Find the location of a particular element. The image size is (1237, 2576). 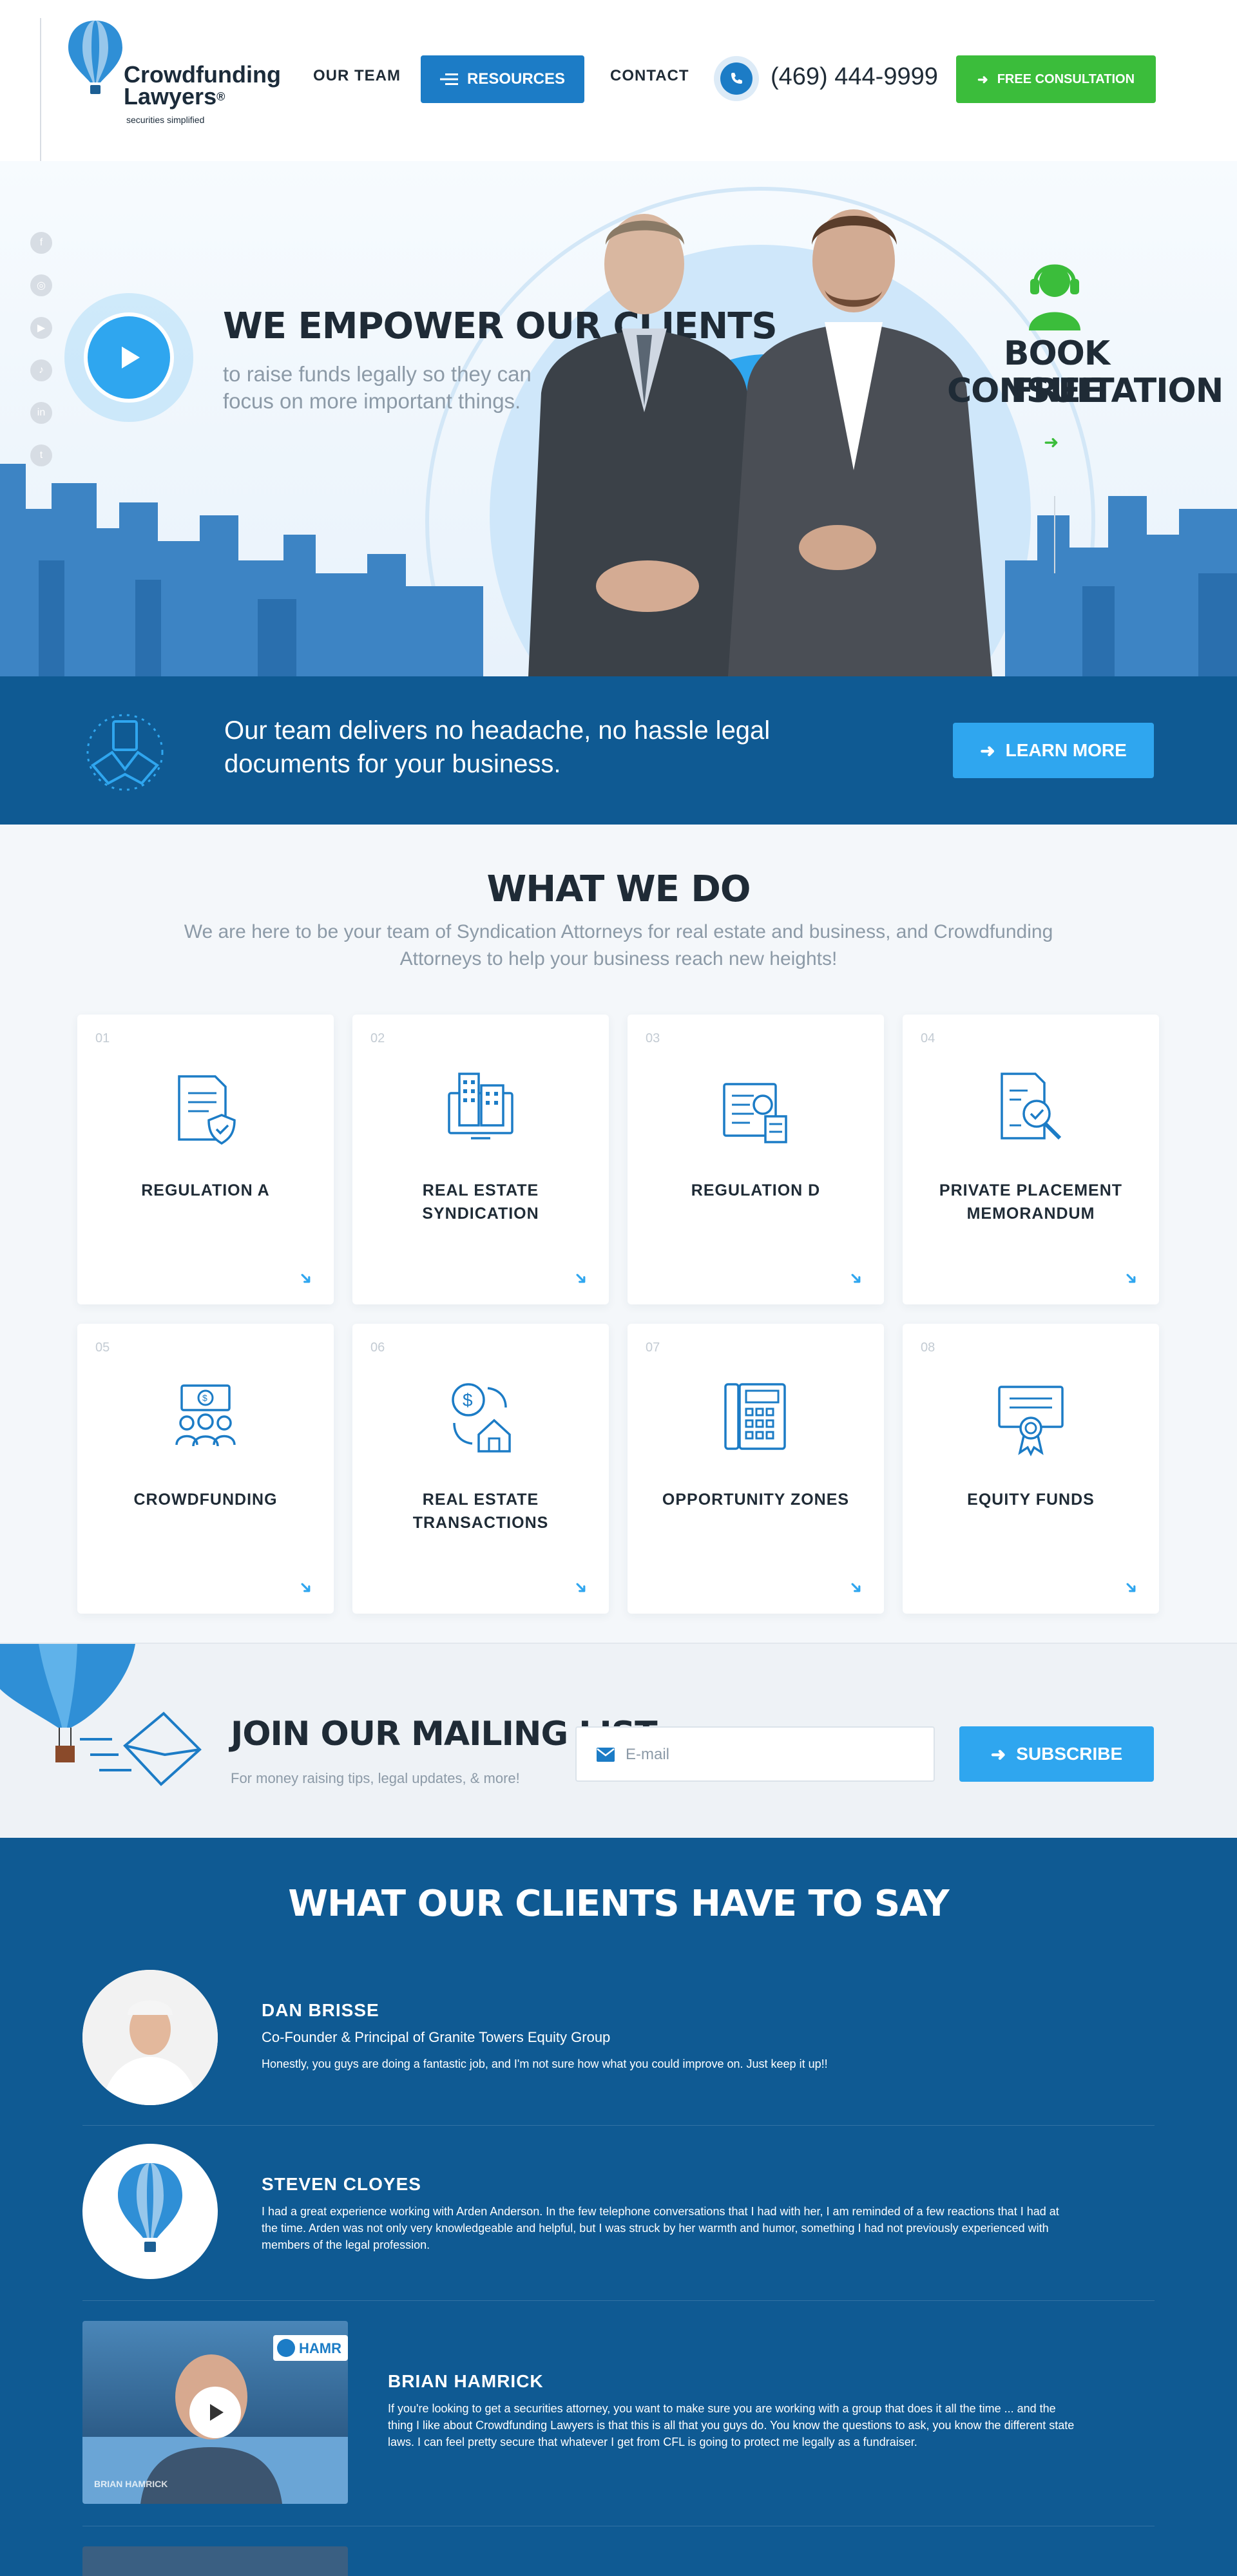

nav-our-team: OUR TEAM is located at coordinates (357, 76).